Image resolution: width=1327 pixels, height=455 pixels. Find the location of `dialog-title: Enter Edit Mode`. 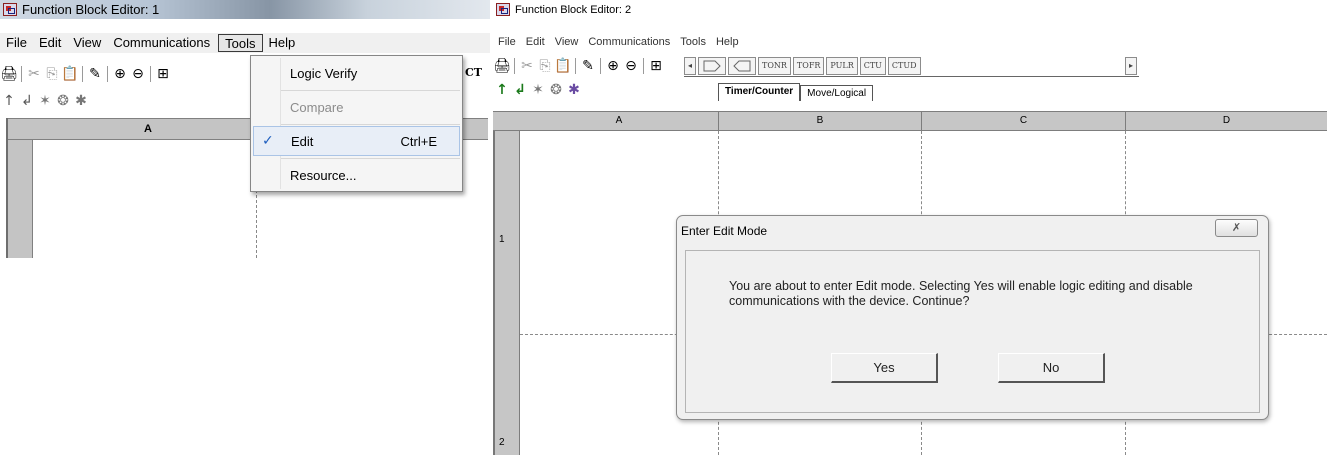

dialog-title: Enter Edit Mode is located at coordinates (724, 231).